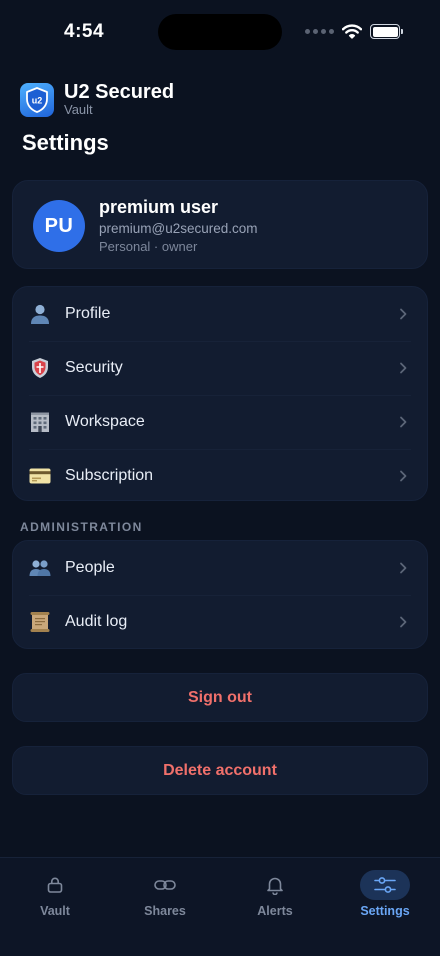 The width and height of the screenshot is (440, 956). I want to click on administration-group: People Audit log, so click(220, 594).